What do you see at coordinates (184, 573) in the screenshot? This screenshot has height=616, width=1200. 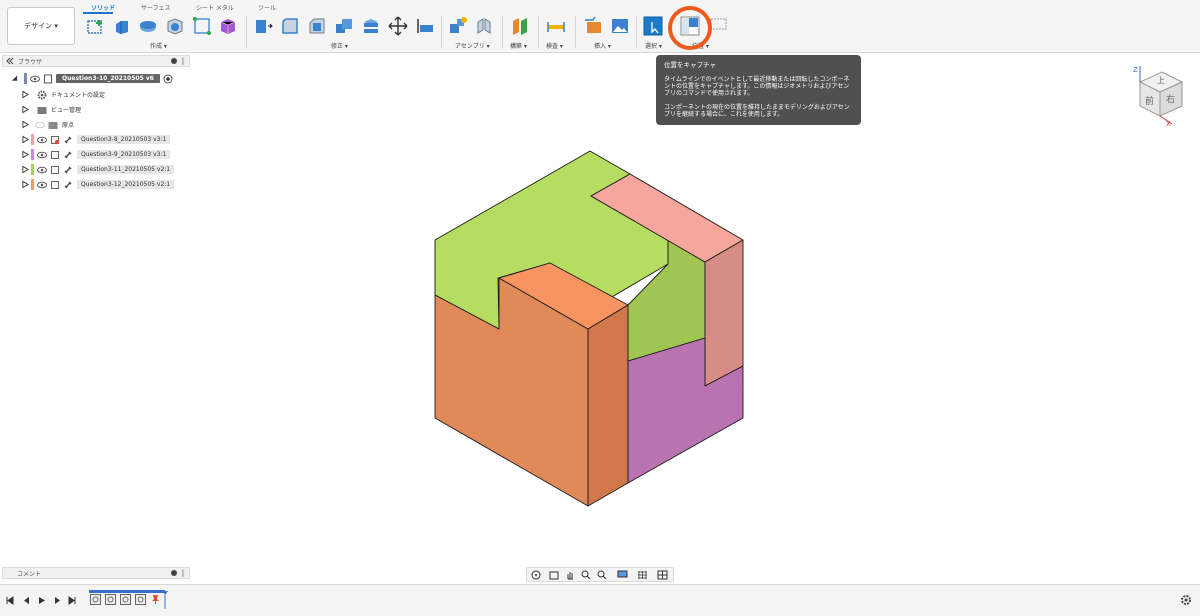 I see `panel-grip-icon: ‖` at bounding box center [184, 573].